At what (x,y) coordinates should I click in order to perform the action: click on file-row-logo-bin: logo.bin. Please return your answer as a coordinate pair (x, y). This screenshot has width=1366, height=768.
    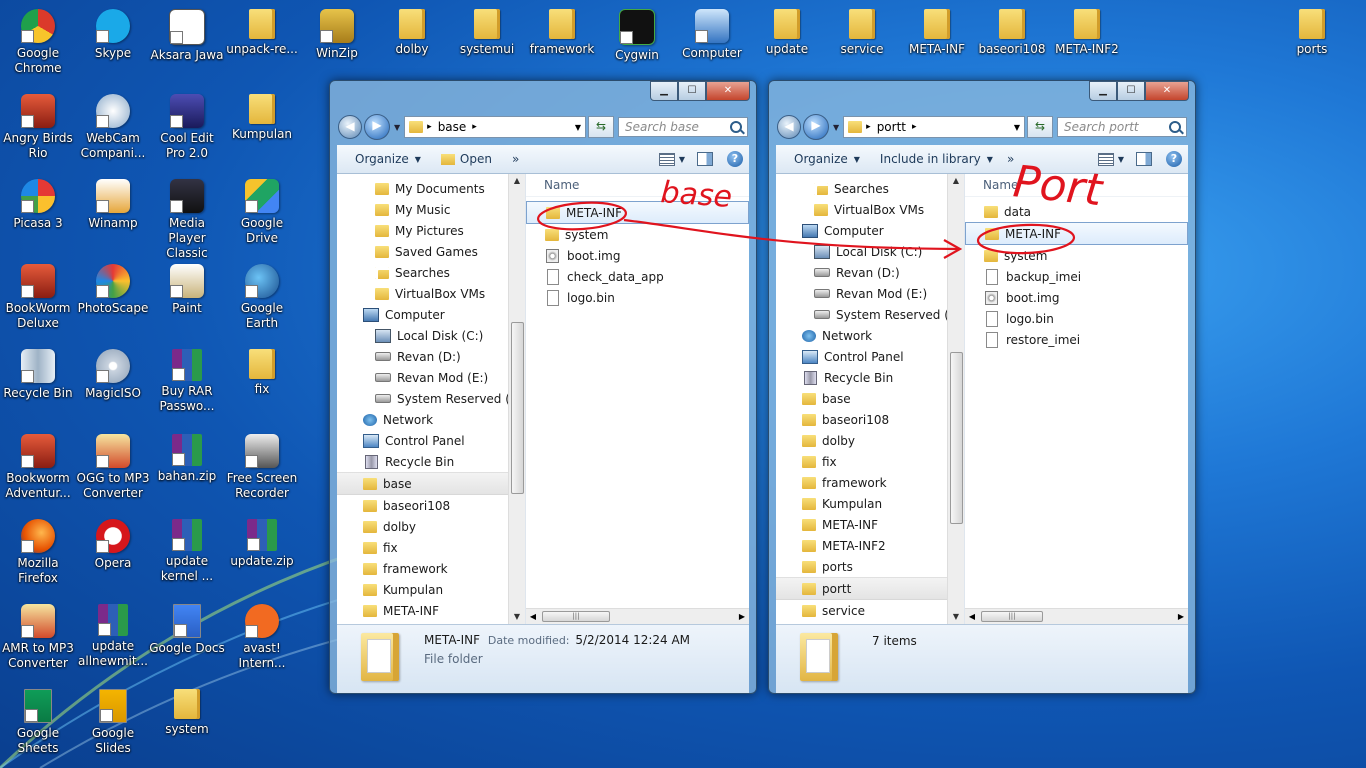
    Looking at the image, I should click on (1076, 318).